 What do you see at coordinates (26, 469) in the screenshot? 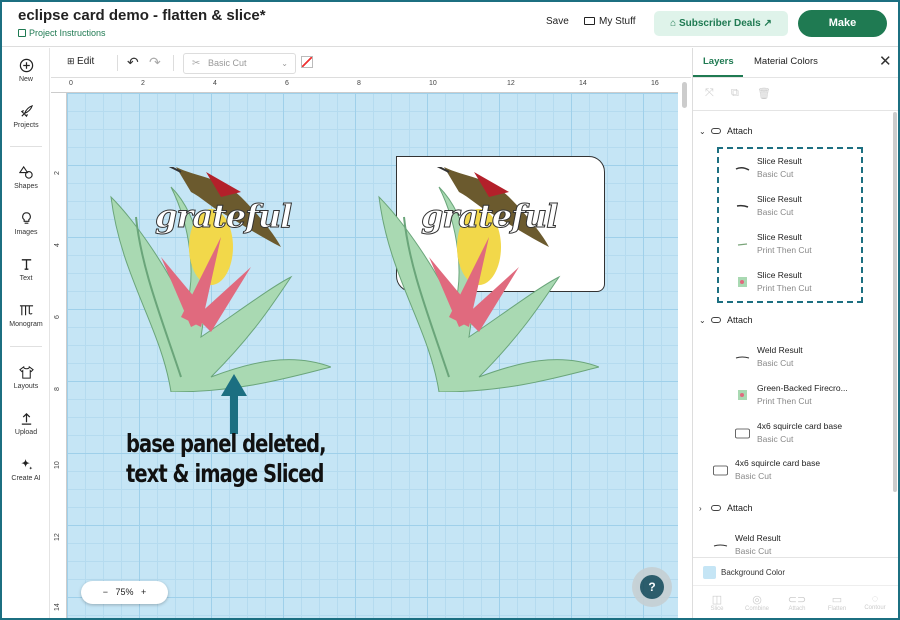
I see `nav-create-ai: Create AI` at bounding box center [26, 469].